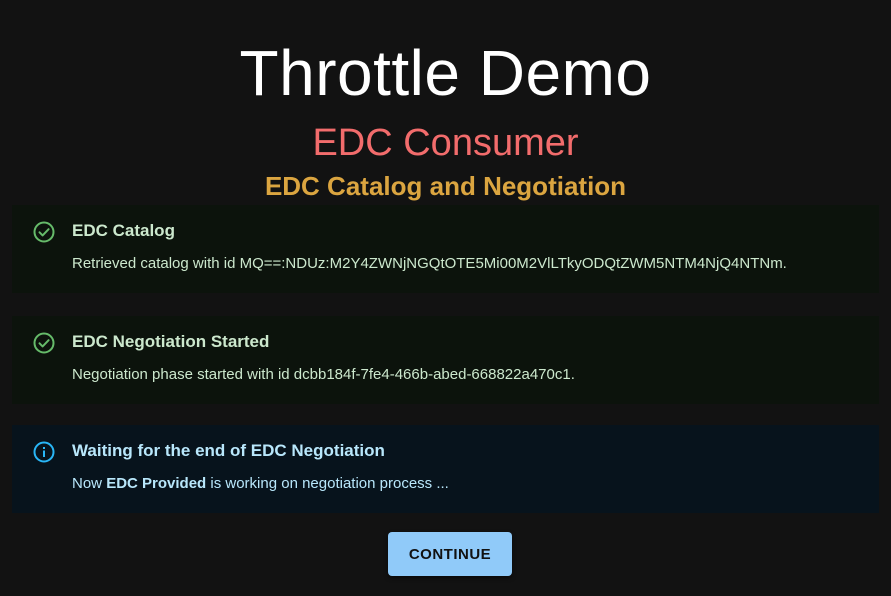 Image resolution: width=891 pixels, height=596 pixels. Describe the element at coordinates (450, 554) in the screenshot. I see `continue-button: CONTINUE` at that location.